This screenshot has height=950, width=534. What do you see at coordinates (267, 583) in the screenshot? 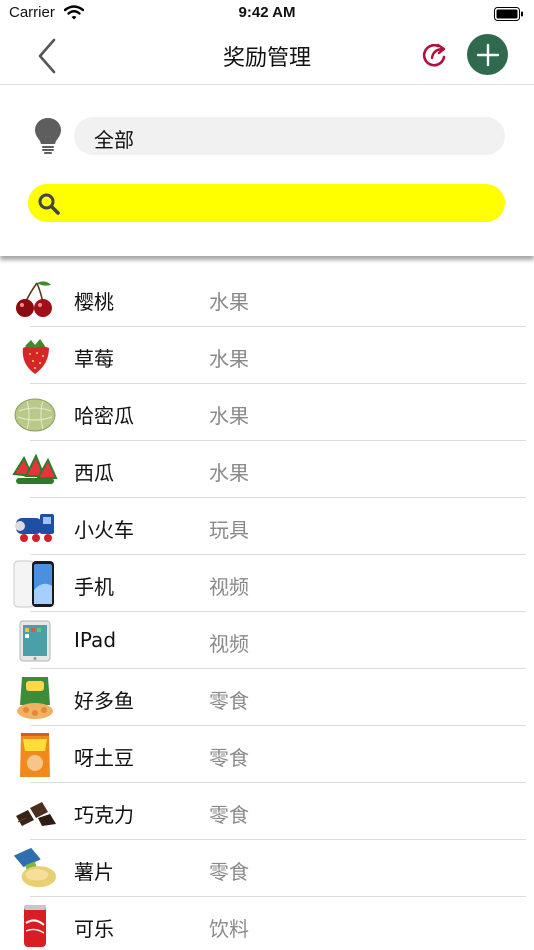
I see `list-item: 手机 视频` at bounding box center [267, 583].